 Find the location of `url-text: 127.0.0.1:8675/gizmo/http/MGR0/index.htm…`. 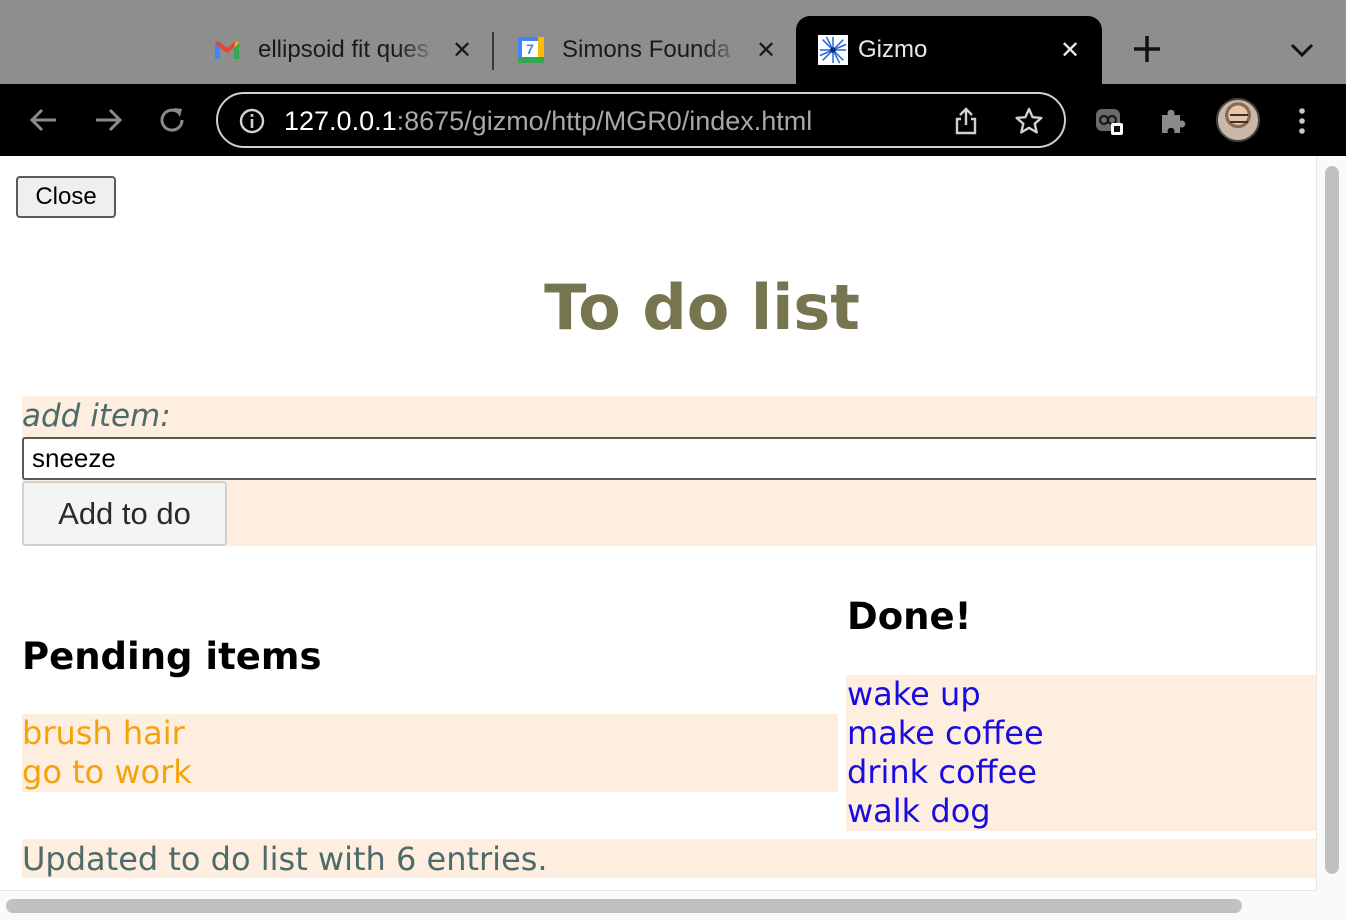

url-text: 127.0.0.1:8675/gizmo/http/MGR0/index.htm… is located at coordinates (548, 121).